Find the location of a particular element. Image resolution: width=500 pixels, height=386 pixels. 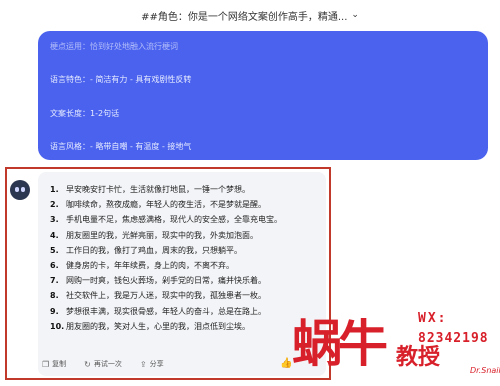

item-number: 3. is located at coordinates (54, 220).